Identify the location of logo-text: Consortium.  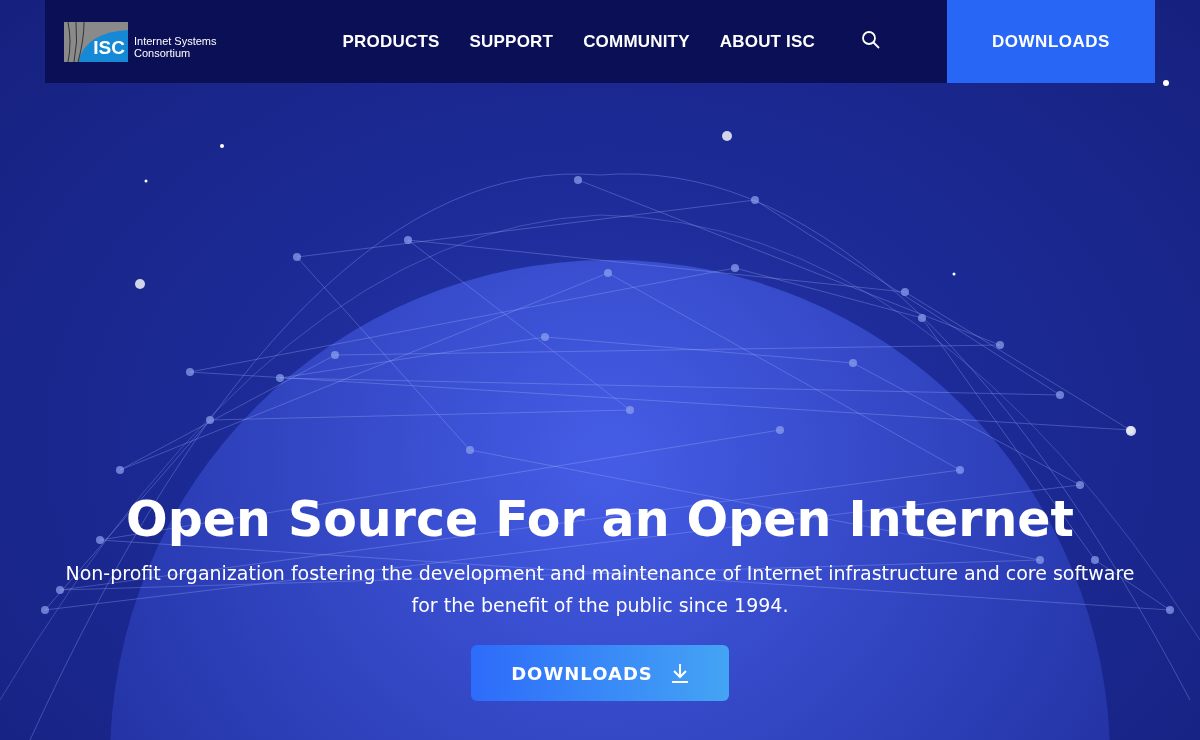
(162, 52).